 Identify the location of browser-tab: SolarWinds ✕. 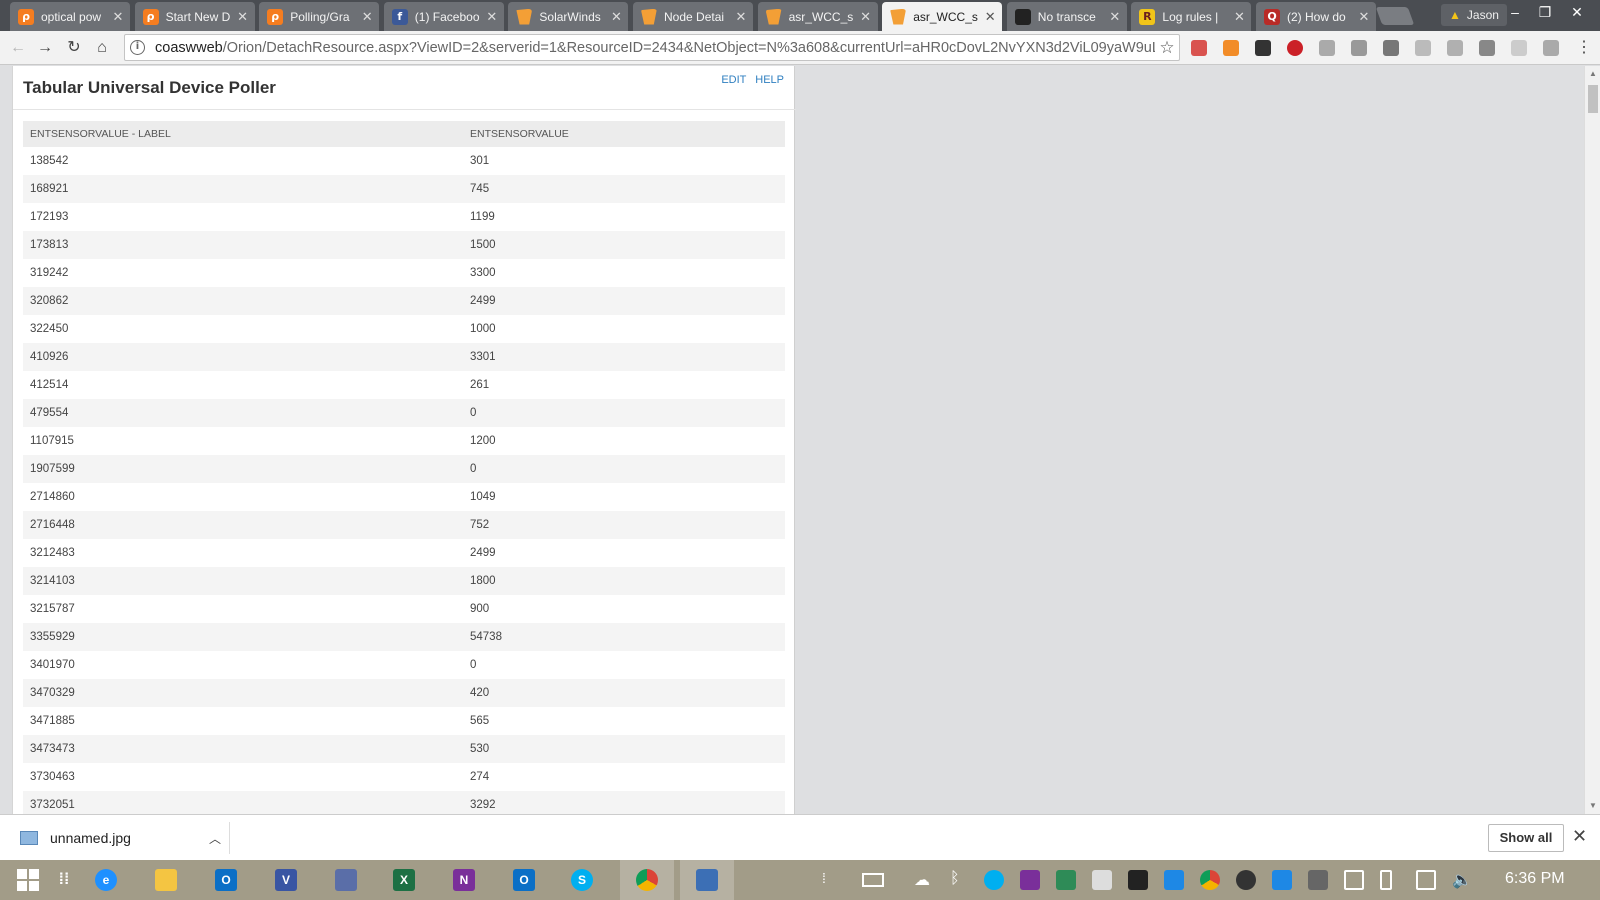
(568, 16).